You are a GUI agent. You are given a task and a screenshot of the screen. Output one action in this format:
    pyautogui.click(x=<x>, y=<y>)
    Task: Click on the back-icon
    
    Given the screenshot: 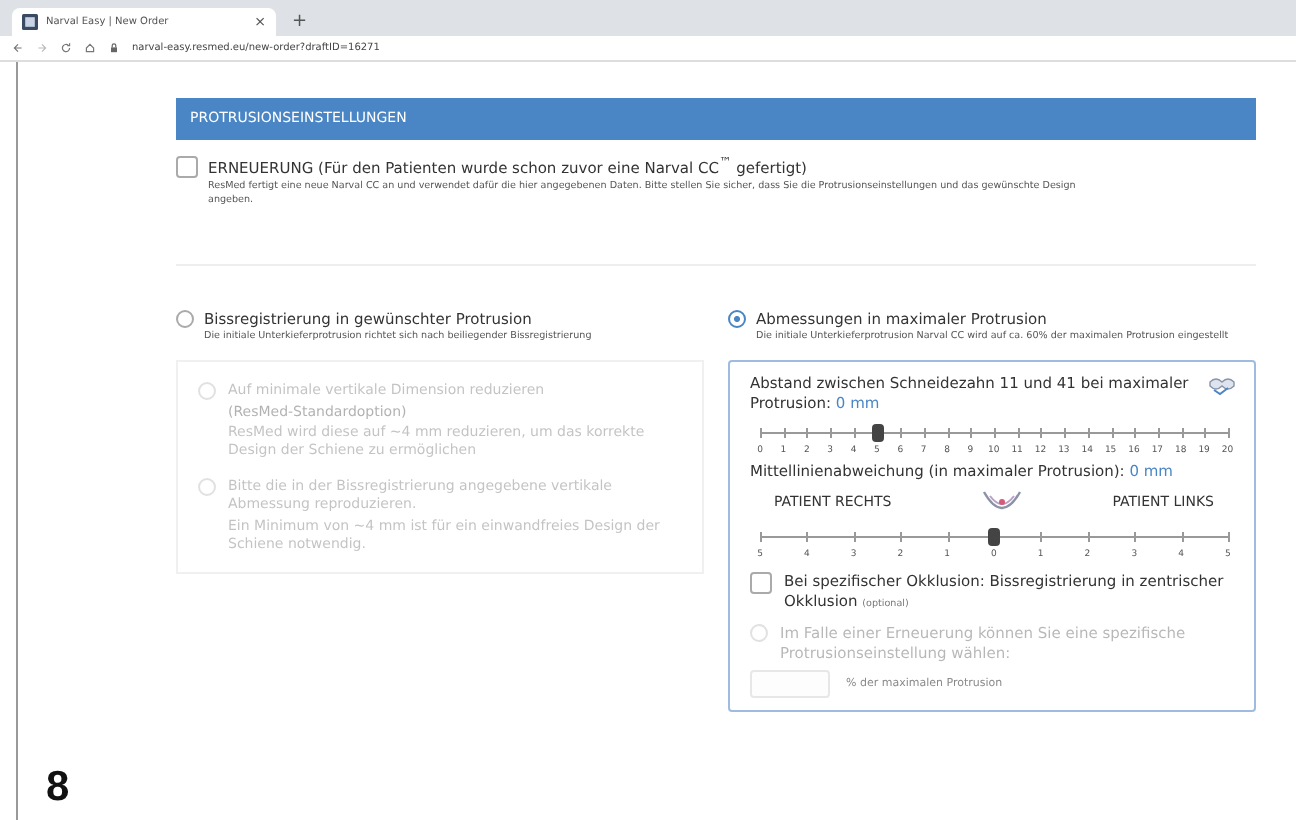 What is the action you would take?
    pyautogui.click(x=18, y=48)
    